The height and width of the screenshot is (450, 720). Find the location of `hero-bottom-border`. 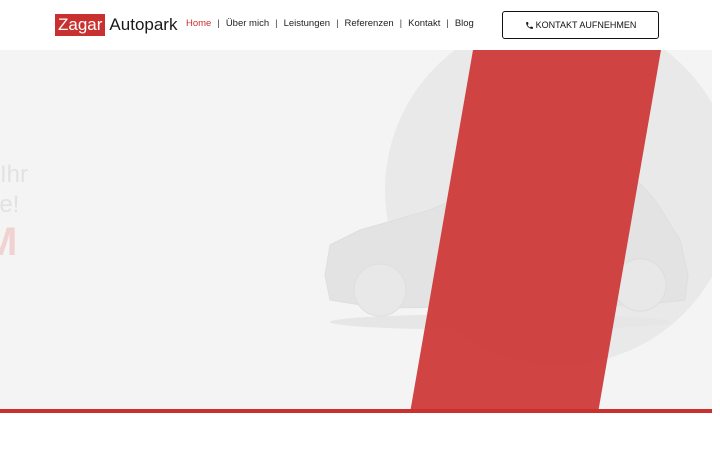

hero-bottom-border is located at coordinates (356, 411).